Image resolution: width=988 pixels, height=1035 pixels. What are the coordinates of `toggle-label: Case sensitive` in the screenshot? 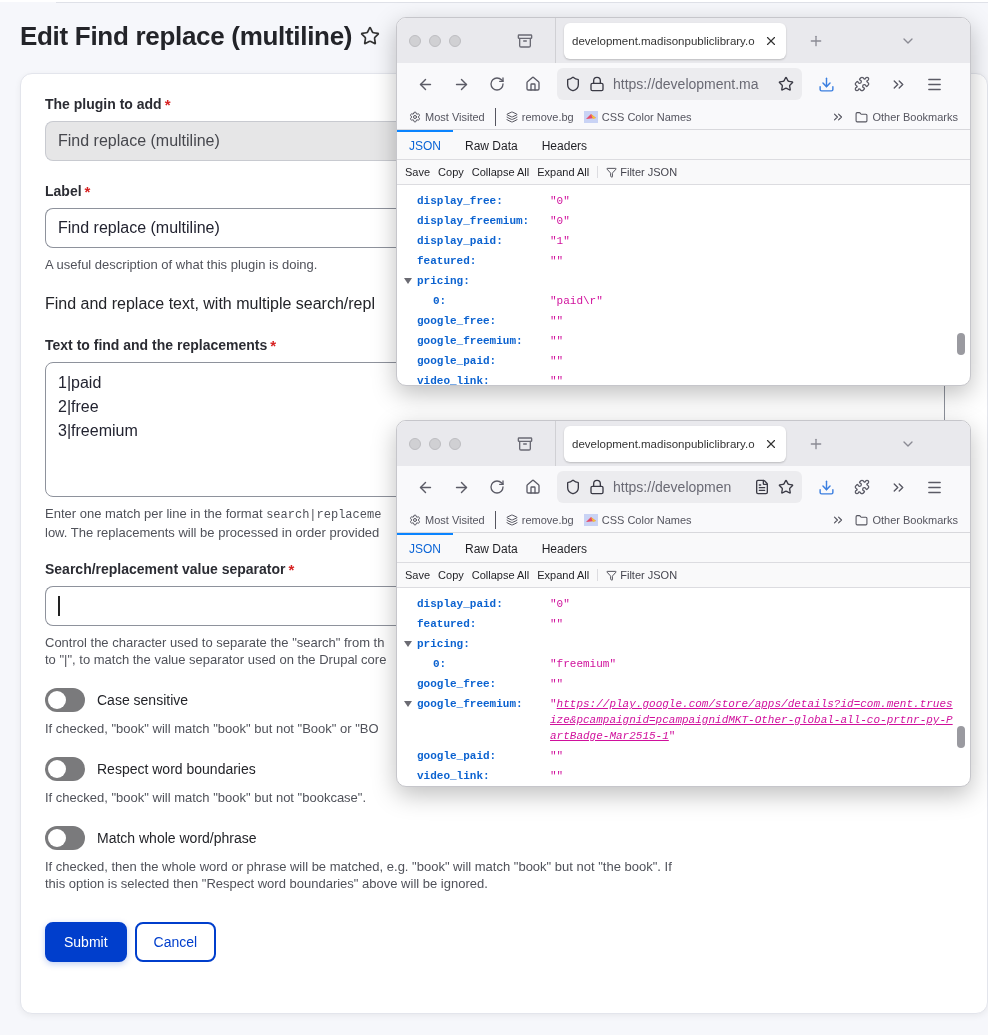 It's located at (143, 700).